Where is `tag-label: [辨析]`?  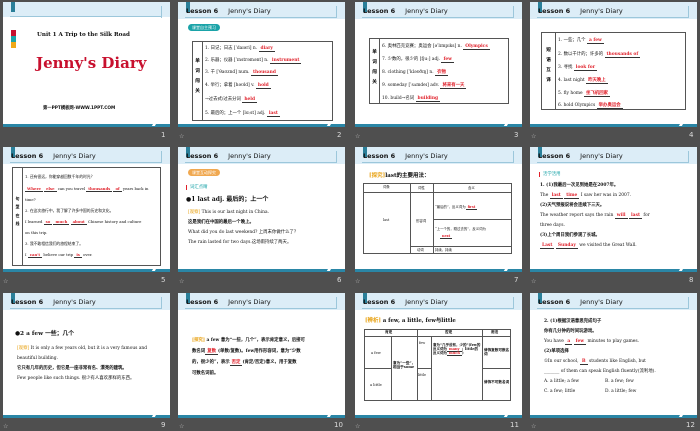 tag-label: [辨析] is located at coordinates (373, 321).